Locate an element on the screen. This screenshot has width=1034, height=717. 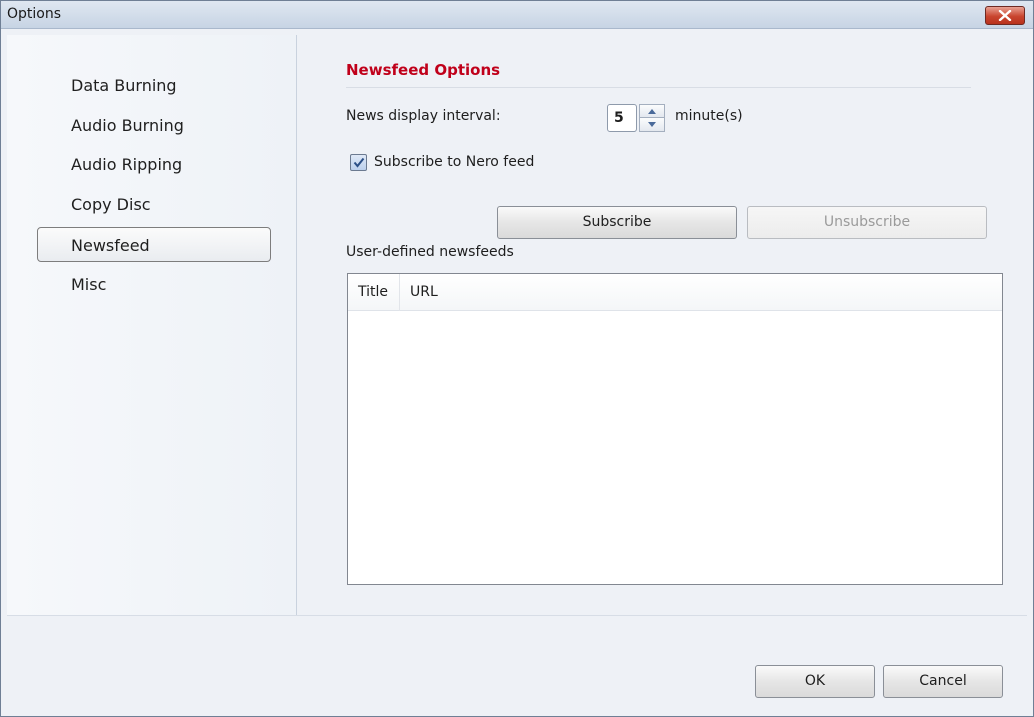
interval-input: 5 is located at coordinates (622, 118).